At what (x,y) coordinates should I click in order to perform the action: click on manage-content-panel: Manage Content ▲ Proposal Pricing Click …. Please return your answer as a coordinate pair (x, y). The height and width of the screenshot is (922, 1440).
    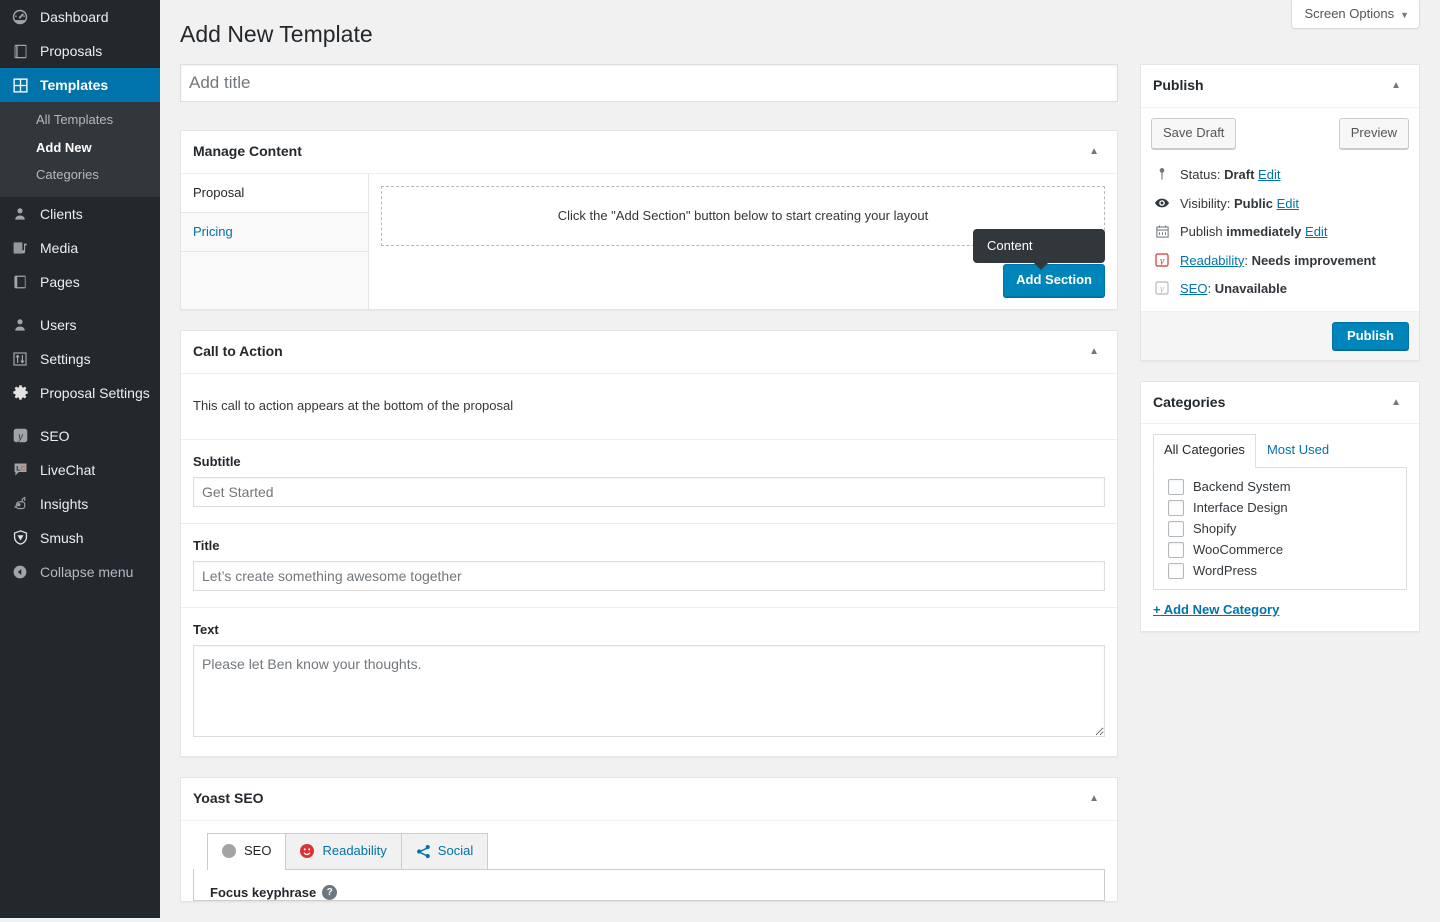
    Looking at the image, I should click on (649, 220).